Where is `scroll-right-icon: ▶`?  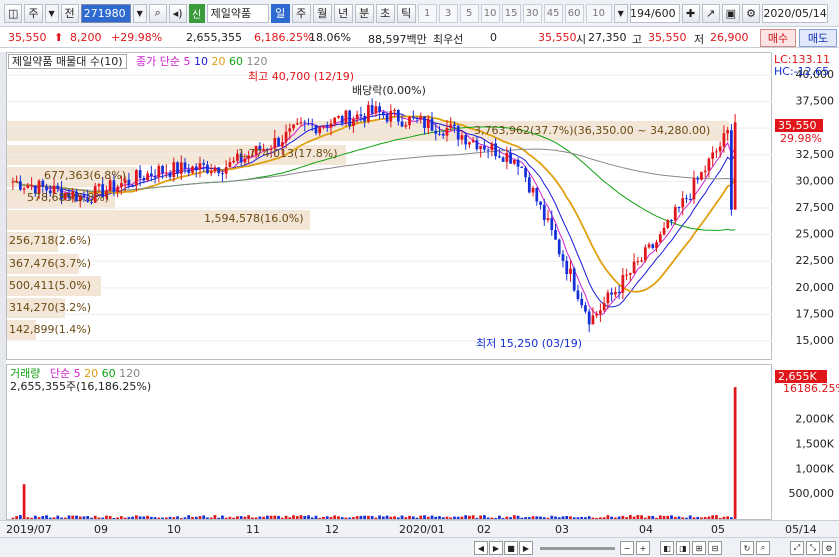 scroll-right-icon: ▶ is located at coordinates (526, 548).